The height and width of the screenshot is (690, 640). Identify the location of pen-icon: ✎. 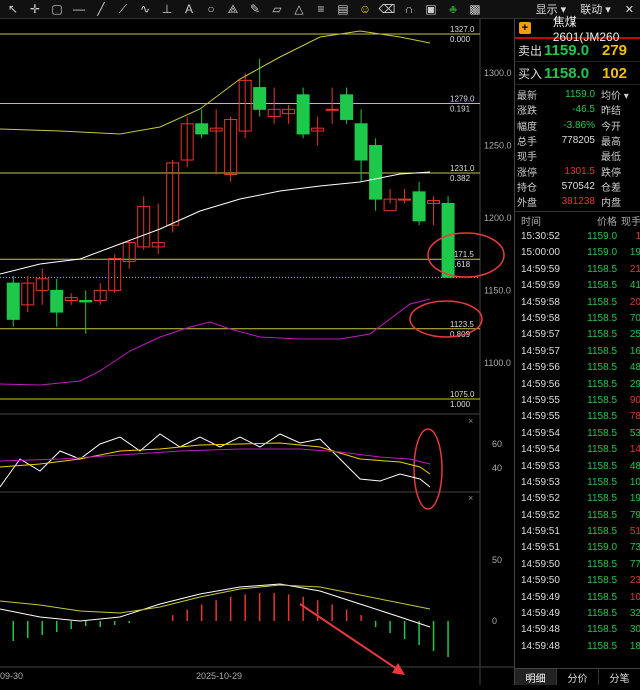
(255, 9).